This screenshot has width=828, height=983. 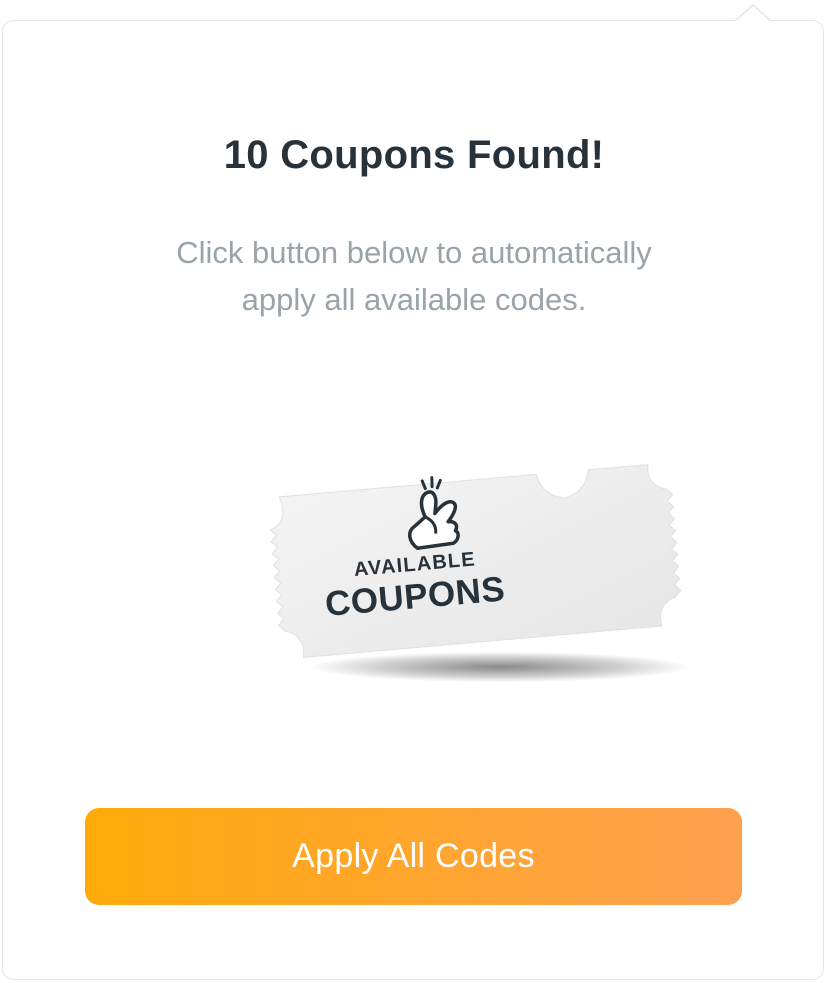 What do you see at coordinates (414, 155) in the screenshot?
I see `popup-title: 10 Coupons Found!` at bounding box center [414, 155].